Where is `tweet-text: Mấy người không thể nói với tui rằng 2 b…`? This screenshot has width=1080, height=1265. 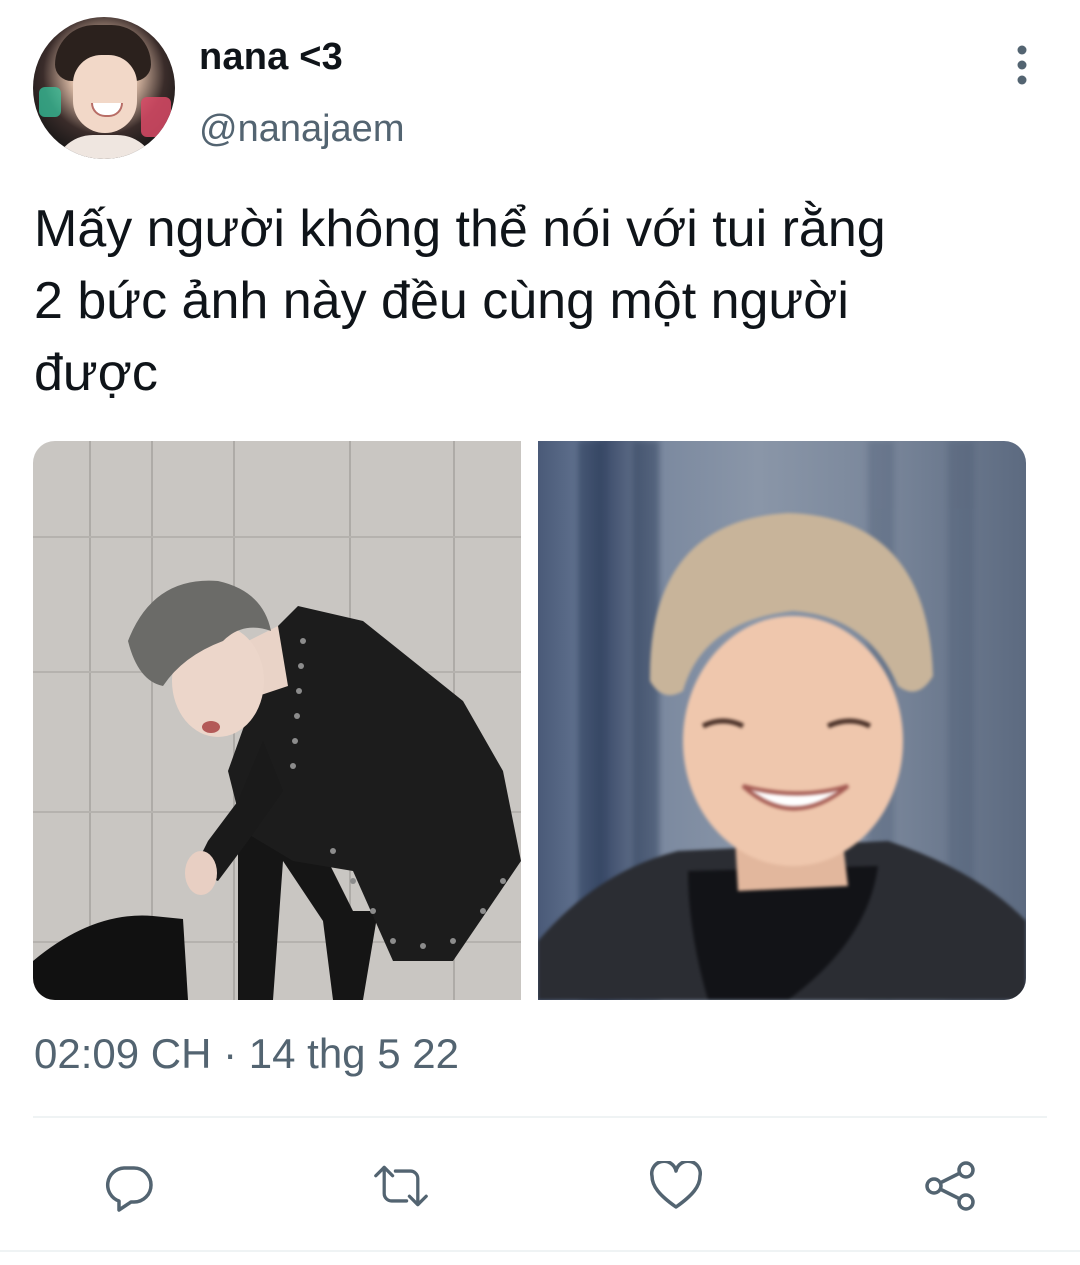
tweet-text: Mấy người không thể nói với tui rằng 2 b… is located at coordinates (460, 301).